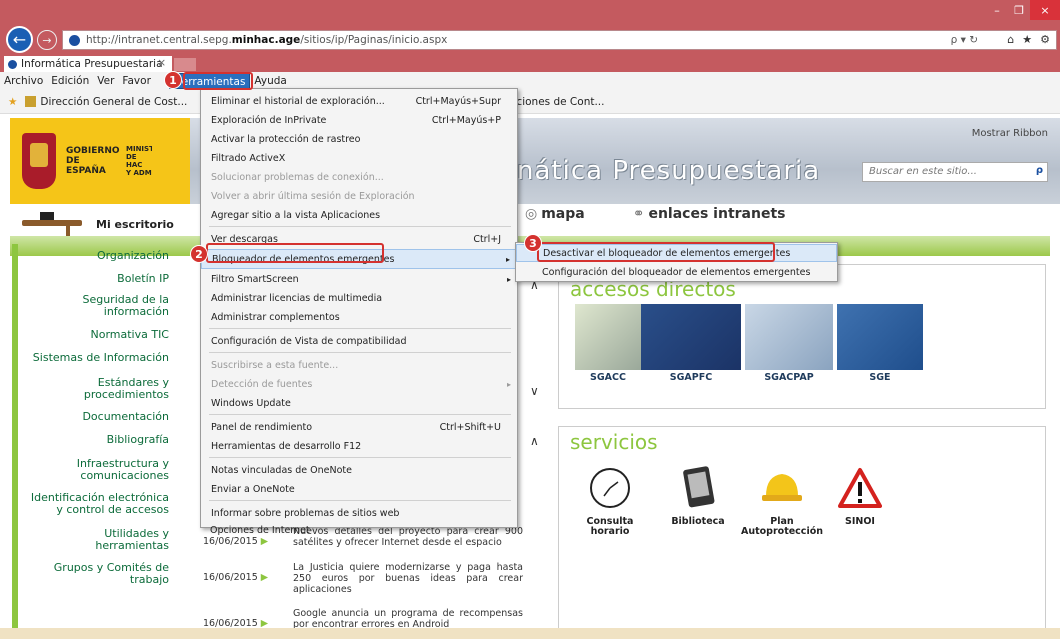 The width and height of the screenshot is (1060, 639). What do you see at coordinates (361, 384) in the screenshot?
I see `menu-item-feed-discovery: Detección de fuentes ▸` at bounding box center [361, 384].